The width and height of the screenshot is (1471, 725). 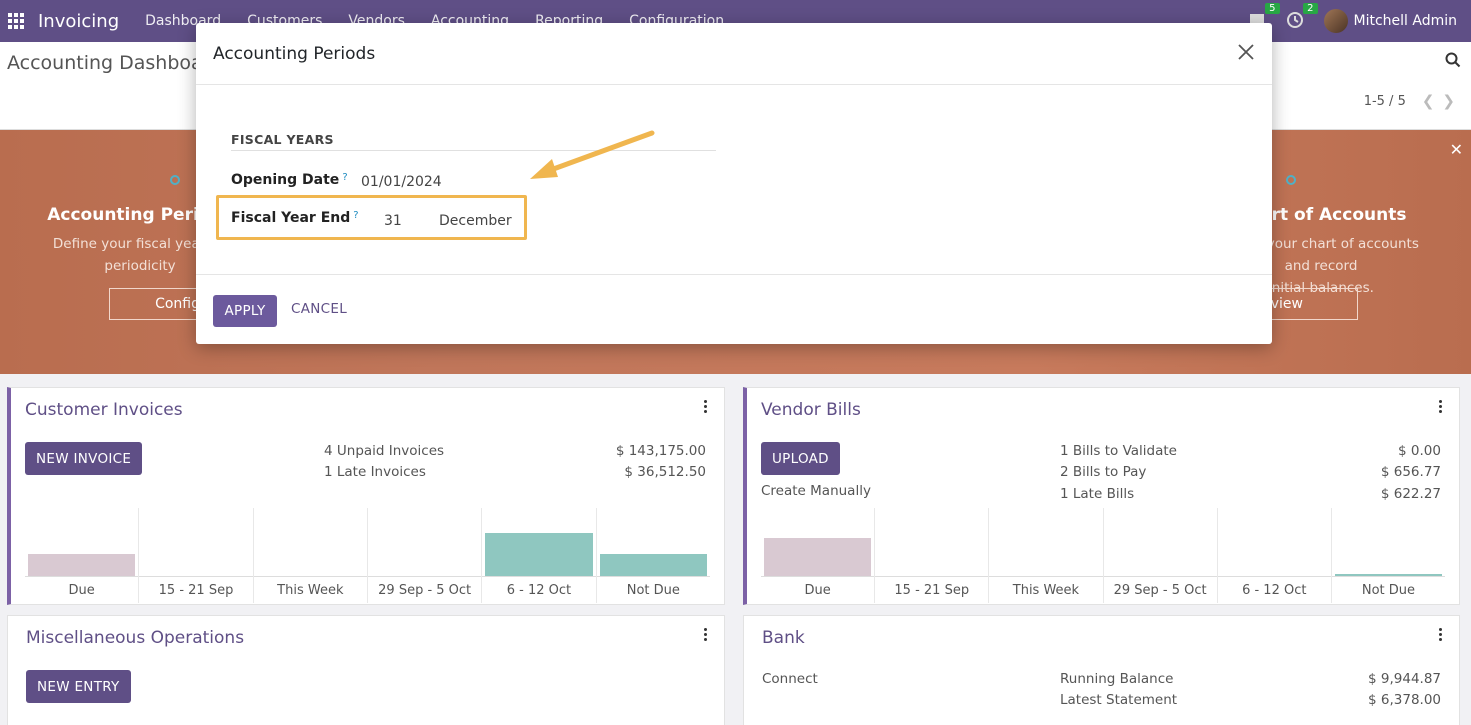 What do you see at coordinates (665, 472) in the screenshot?
I see `stat-value: $ 36,512.50` at bounding box center [665, 472].